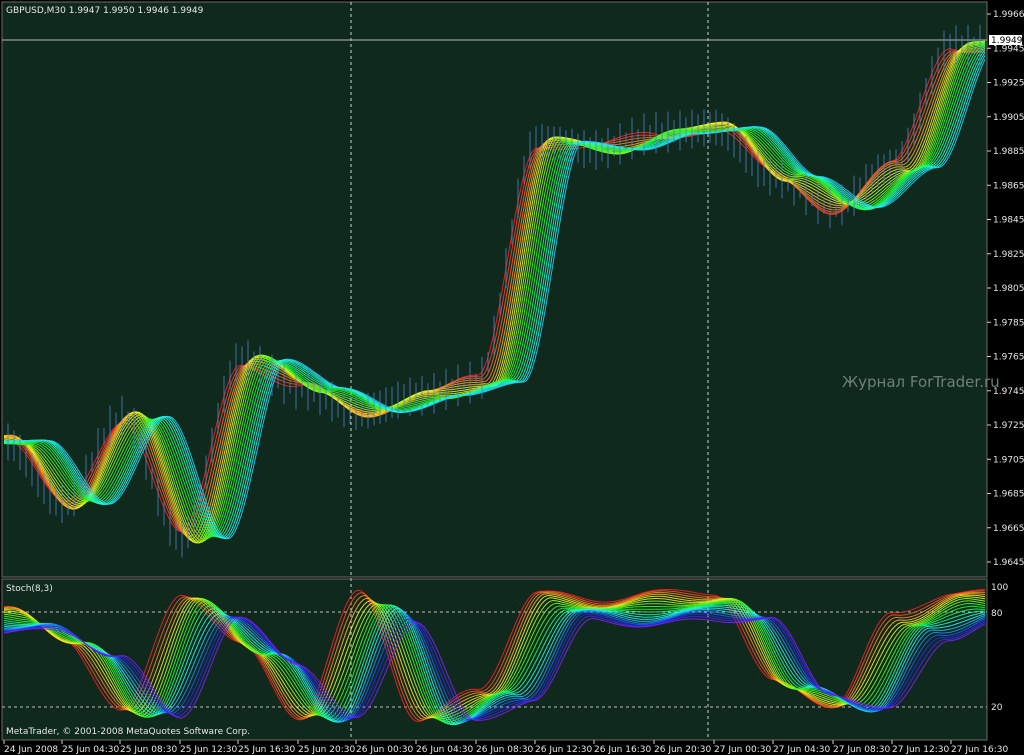 This screenshot has width=1024, height=755. Describe the element at coordinates (266, 750) in the screenshot. I see `time-tick-label: 25 Jun 16:30` at that location.